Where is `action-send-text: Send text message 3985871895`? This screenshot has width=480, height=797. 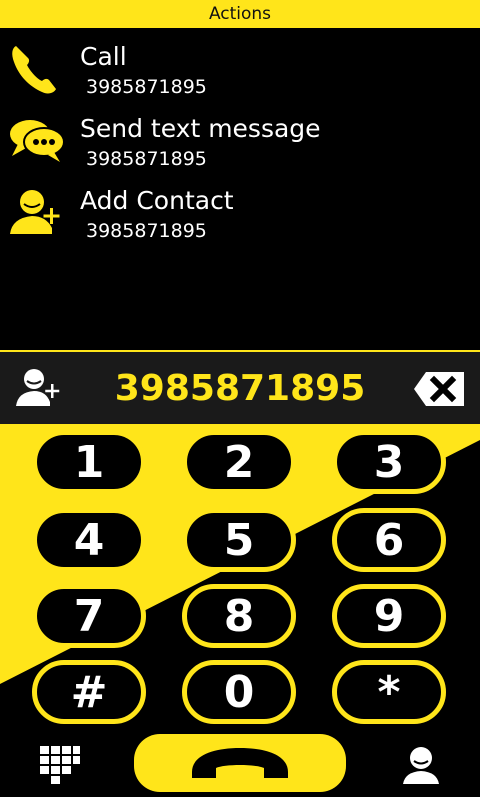 action-send-text: Send text message 3985871895 is located at coordinates (240, 143).